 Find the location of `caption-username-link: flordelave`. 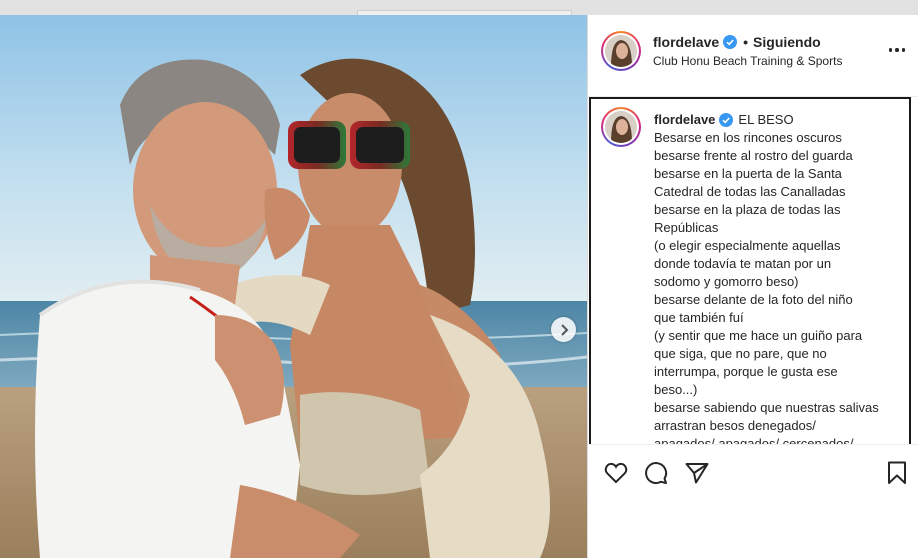

caption-username-link: flordelave is located at coordinates (684, 120).